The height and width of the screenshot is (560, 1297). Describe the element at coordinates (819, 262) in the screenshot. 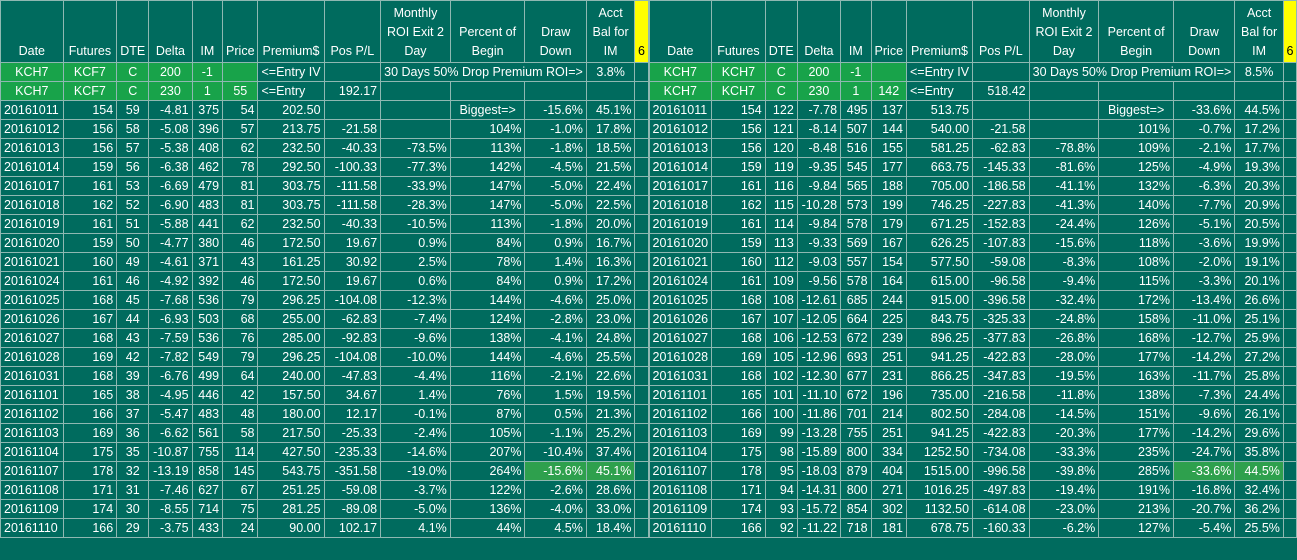

I see `cell-delta: -9.03` at that location.